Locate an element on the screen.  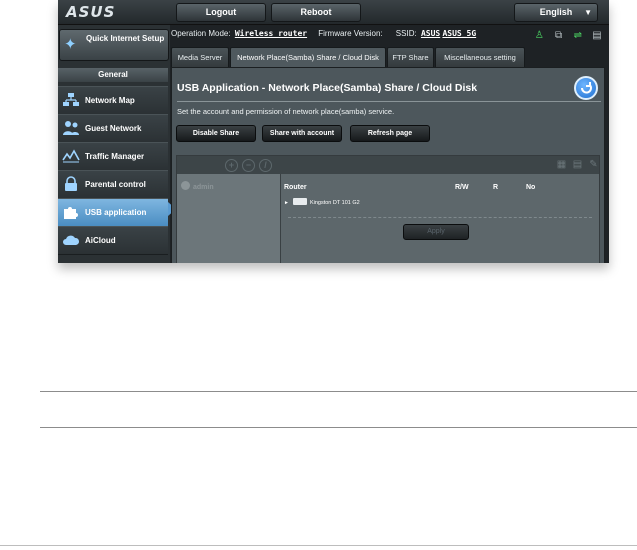
back-arrow-icon is located at coordinates (586, 88).